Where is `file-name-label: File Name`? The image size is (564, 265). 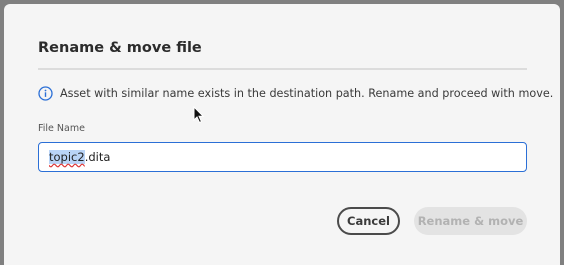 file-name-label: File Name is located at coordinates (61, 128).